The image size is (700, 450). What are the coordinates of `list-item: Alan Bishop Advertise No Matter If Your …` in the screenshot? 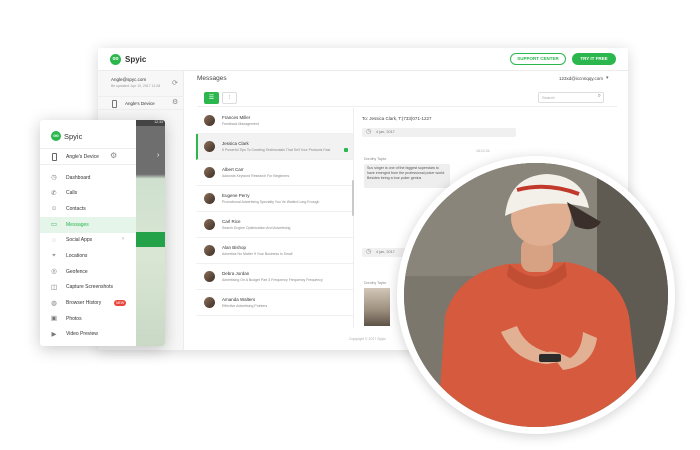 It's located at (274, 251).